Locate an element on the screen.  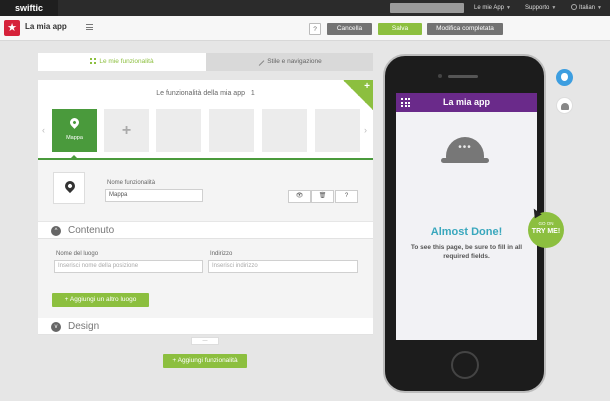
language-label: Italian is located at coordinates (587, 8).